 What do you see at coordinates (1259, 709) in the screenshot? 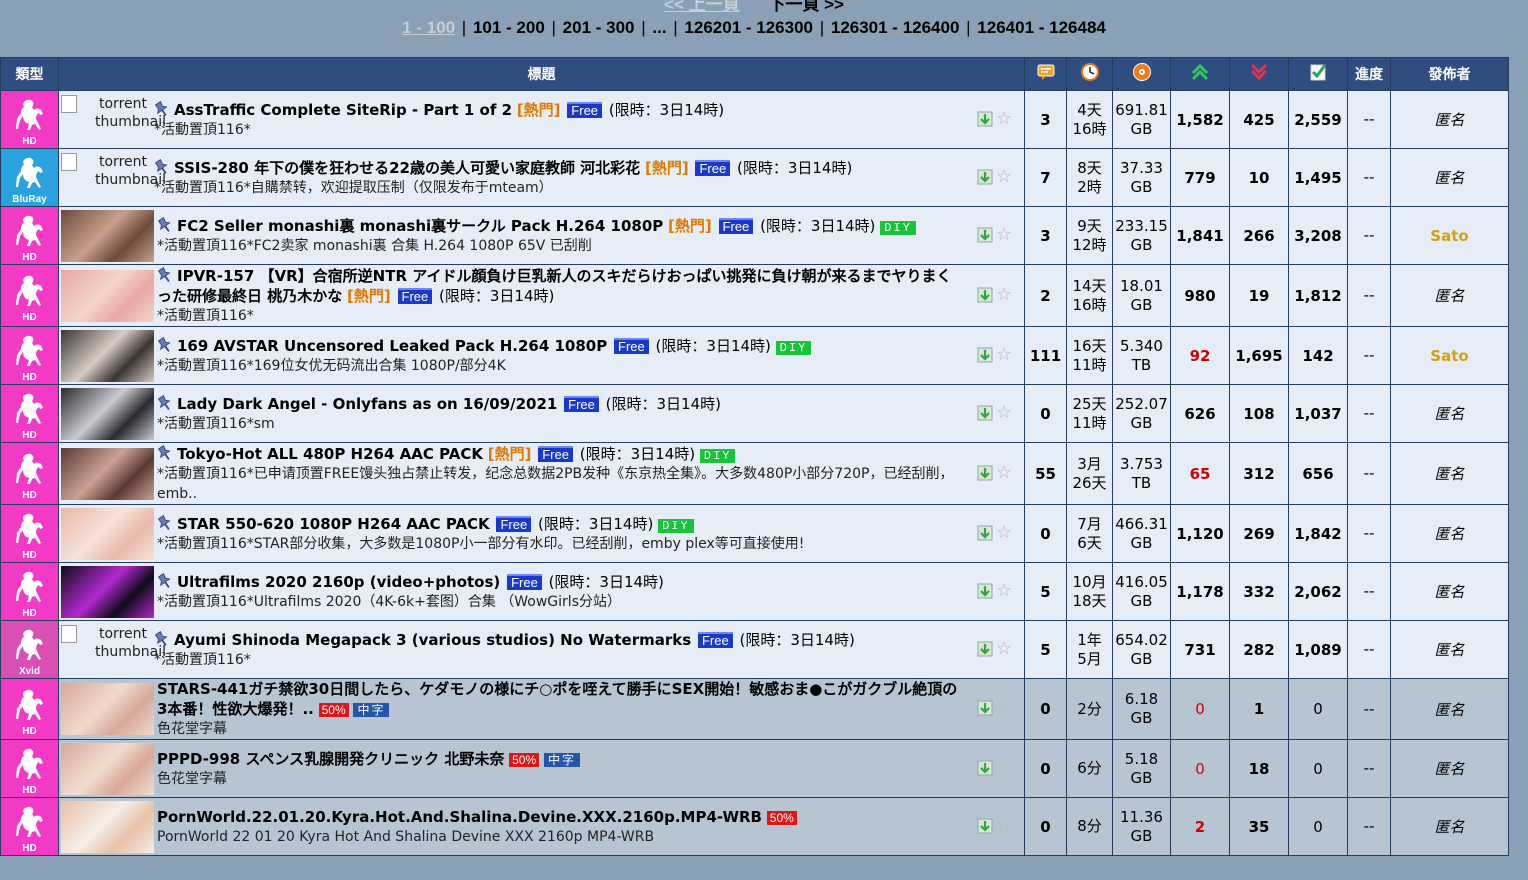
I see `leechers-count: 1` at bounding box center [1259, 709].